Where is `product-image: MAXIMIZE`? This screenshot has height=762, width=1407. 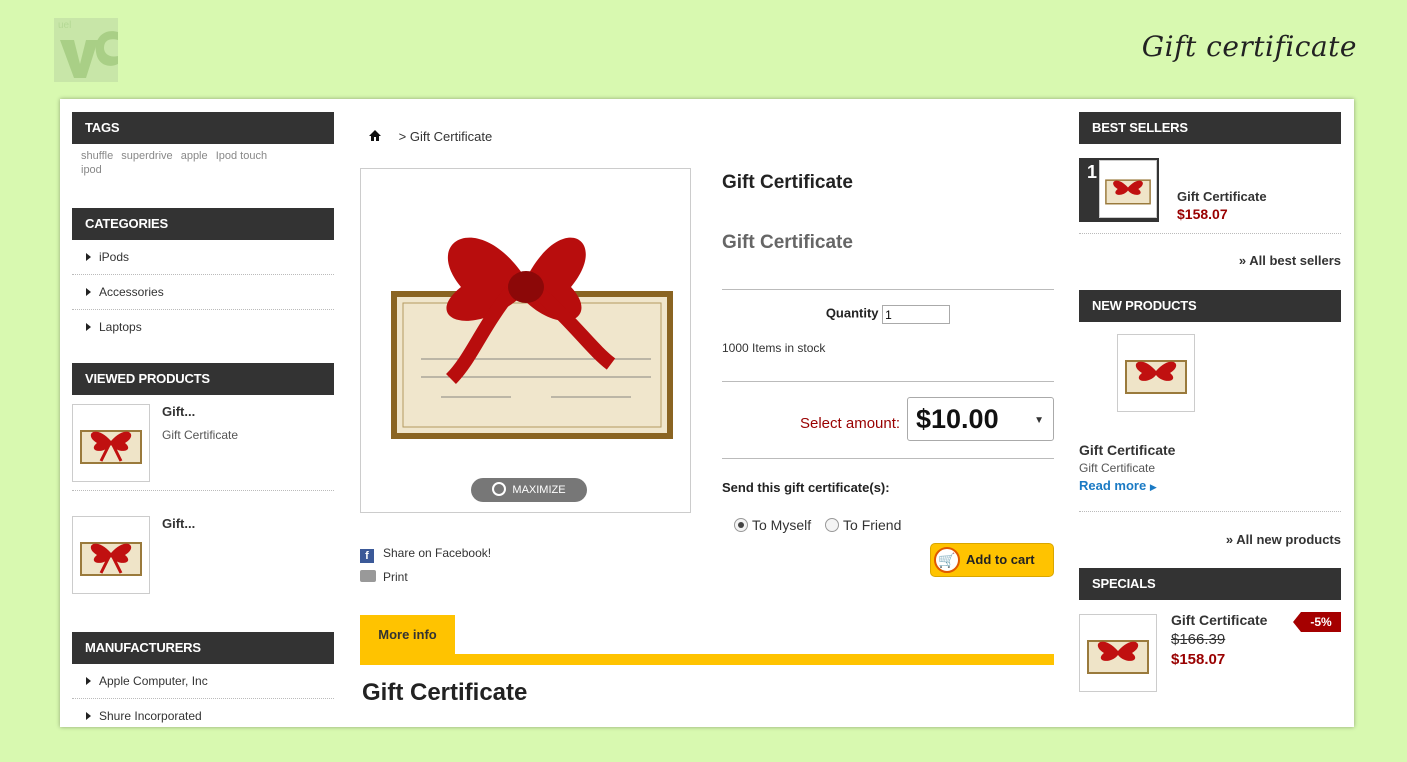 product-image: MAXIMIZE is located at coordinates (525, 340).